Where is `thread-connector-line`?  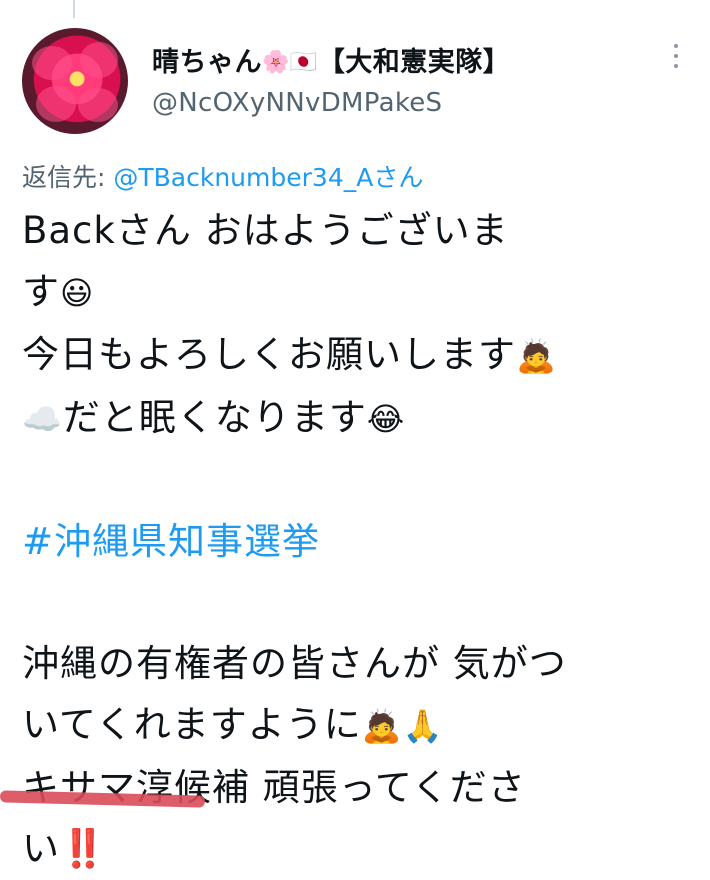
thread-connector-line is located at coordinates (74, 9).